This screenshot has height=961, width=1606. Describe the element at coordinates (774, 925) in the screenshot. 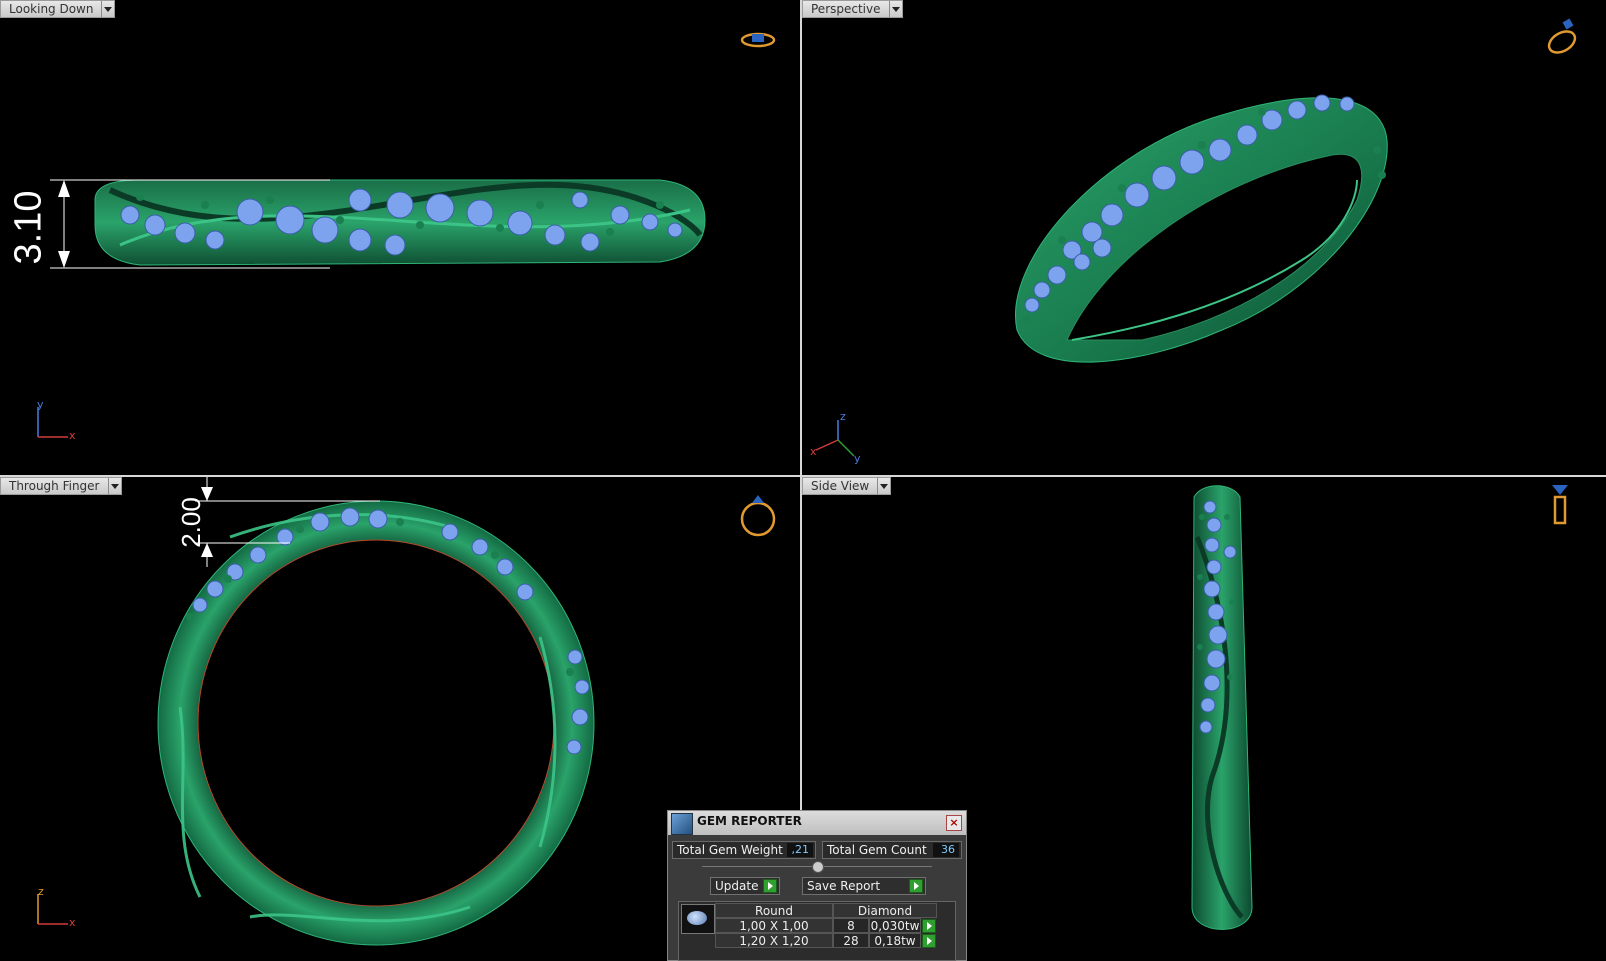

I see `gem-size: 1,00 X 1,00` at that location.